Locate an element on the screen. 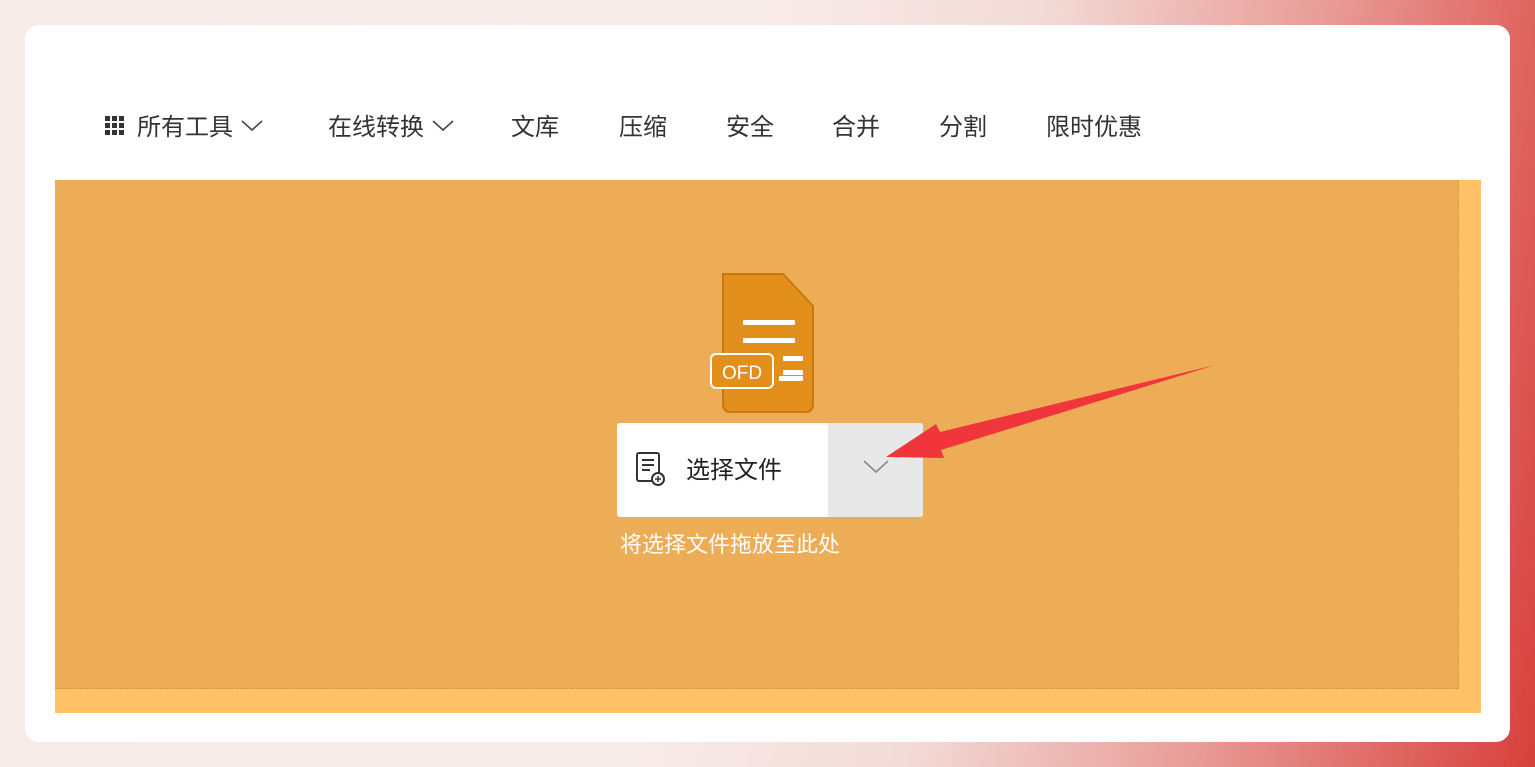 This screenshot has width=1535, height=767. file-type-badge: OFD is located at coordinates (742, 373).